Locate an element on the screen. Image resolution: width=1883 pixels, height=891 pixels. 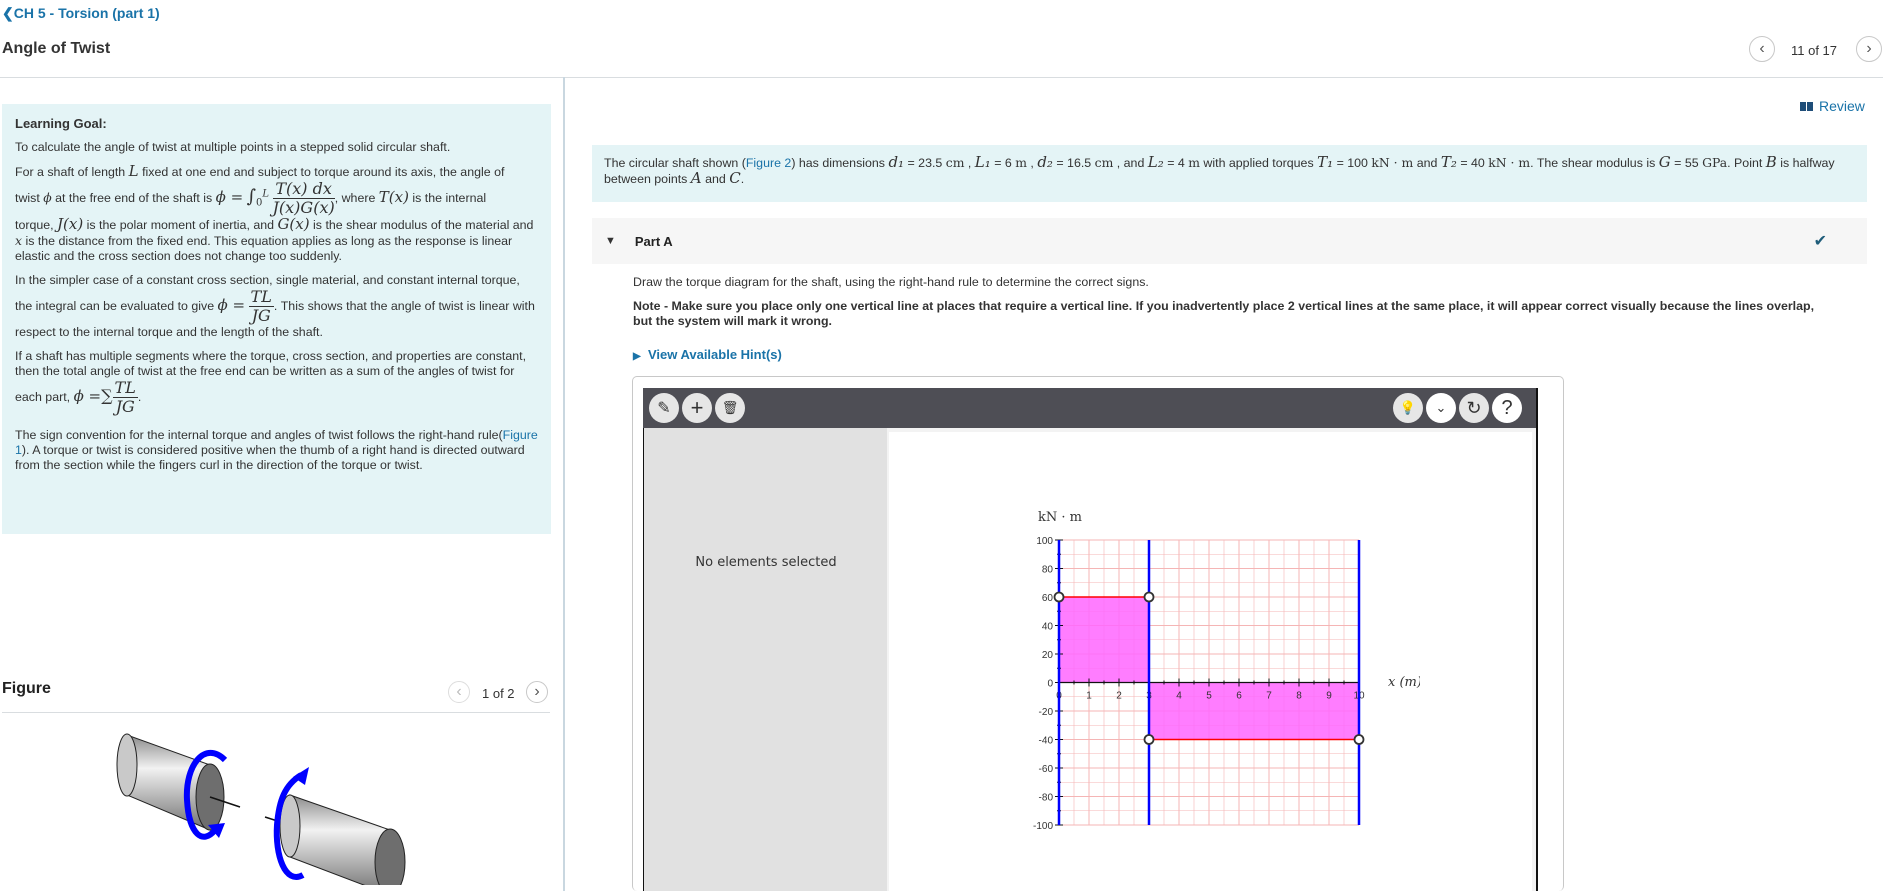
no-selection-text: No elements selected is located at coordinates (766, 562).